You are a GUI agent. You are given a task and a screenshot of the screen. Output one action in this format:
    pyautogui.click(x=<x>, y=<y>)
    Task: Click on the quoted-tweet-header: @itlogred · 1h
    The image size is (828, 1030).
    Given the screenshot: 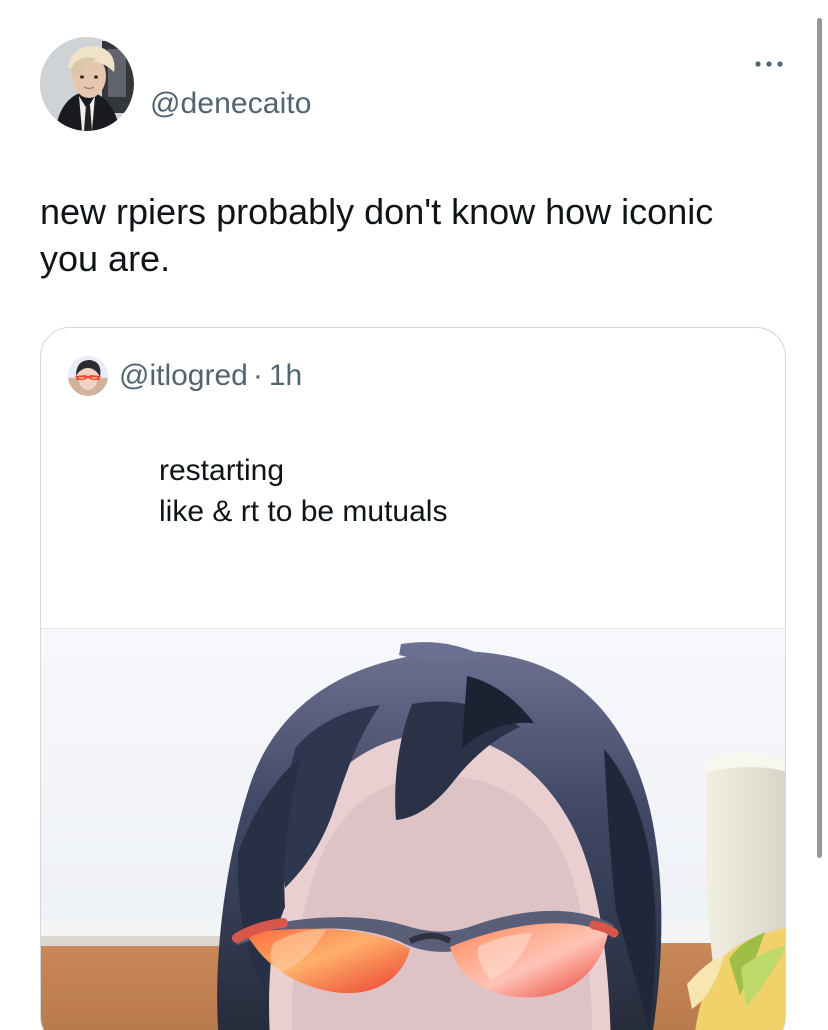 What is the action you would take?
    pyautogui.click(x=185, y=376)
    